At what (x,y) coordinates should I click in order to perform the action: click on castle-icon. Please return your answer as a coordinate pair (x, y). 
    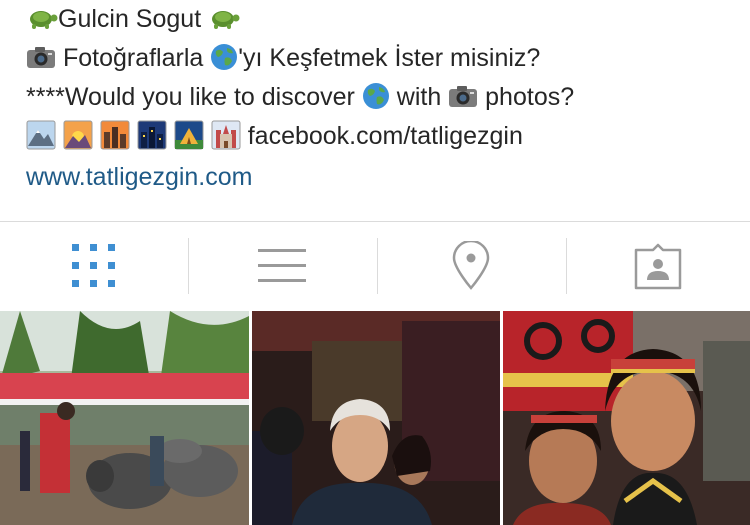
    Looking at the image, I should click on (226, 135).